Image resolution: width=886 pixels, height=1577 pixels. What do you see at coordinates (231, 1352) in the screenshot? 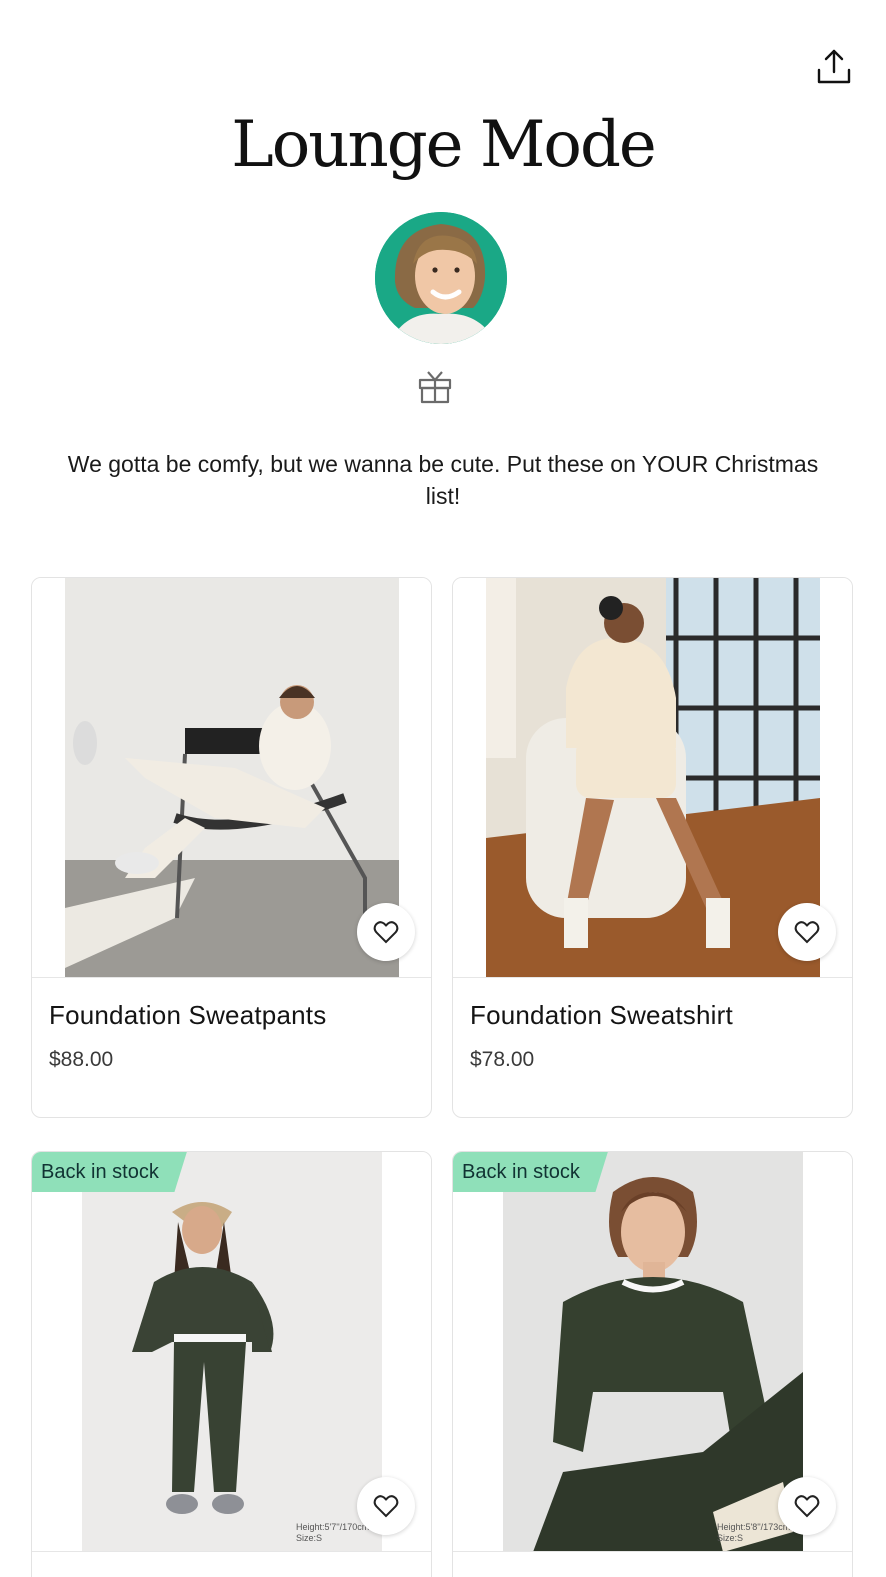
I see `product-image: Back in stock Height:5'7''/170cm Size:S` at bounding box center [231, 1352].